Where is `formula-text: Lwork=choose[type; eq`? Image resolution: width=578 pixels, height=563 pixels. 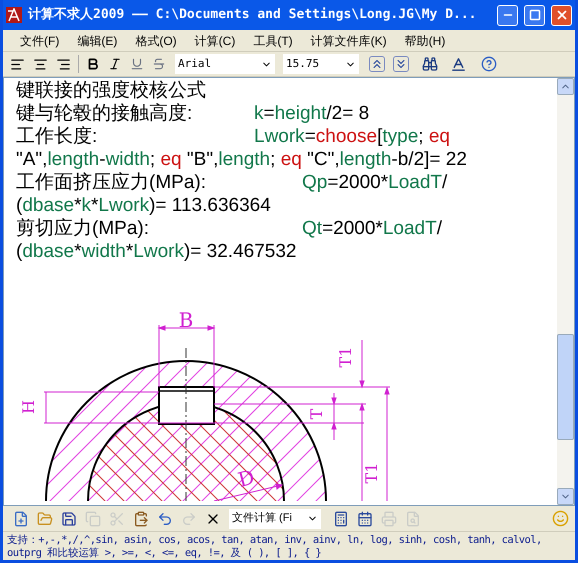
formula-text: Lwork=choose[type; eq is located at coordinates (352, 136).